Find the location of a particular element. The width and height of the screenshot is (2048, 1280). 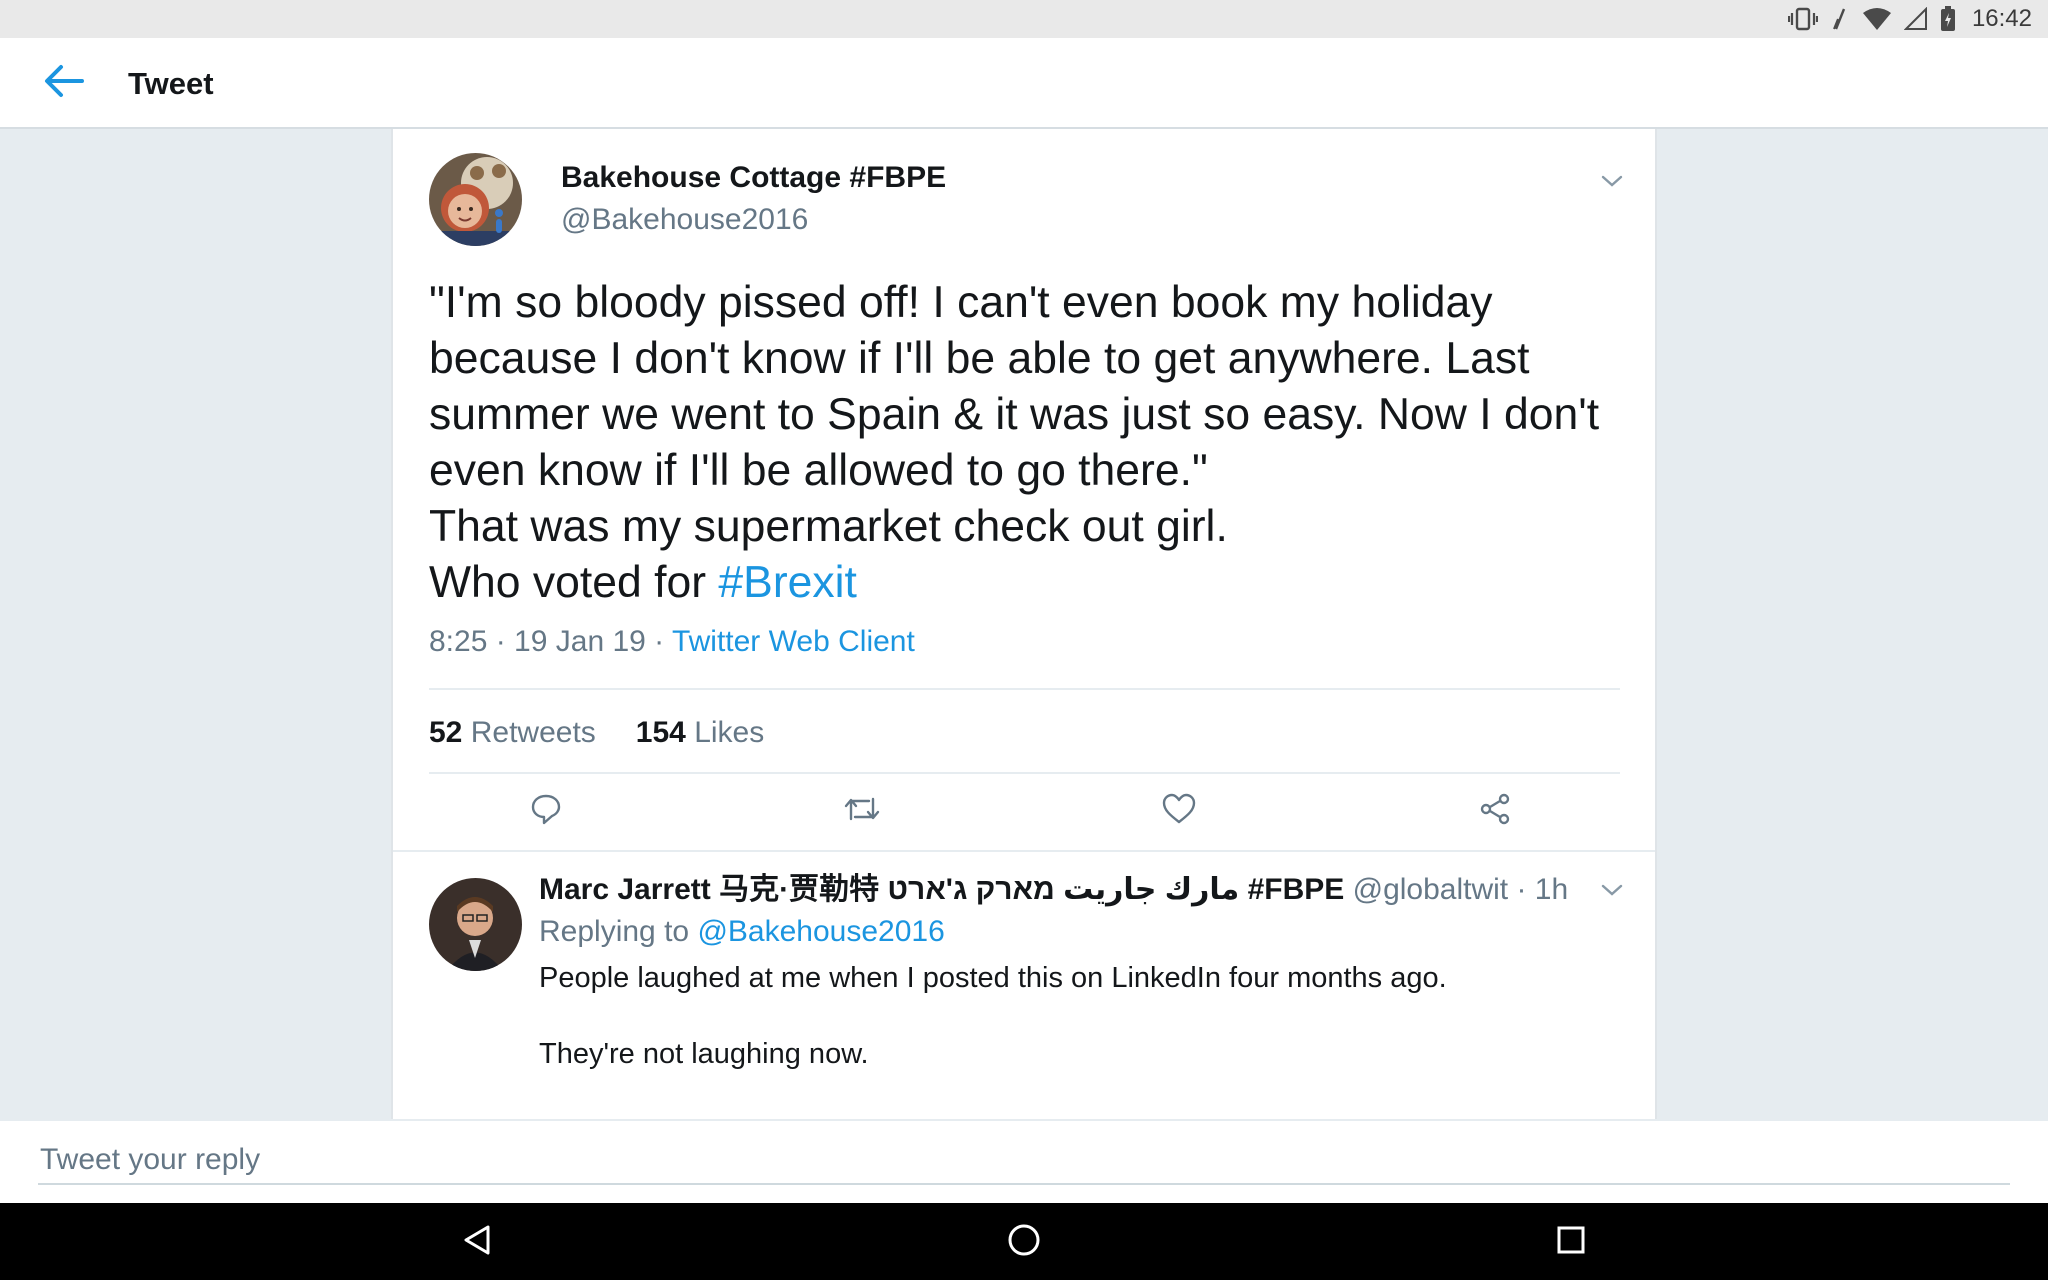

reply-input is located at coordinates (1024, 1161).